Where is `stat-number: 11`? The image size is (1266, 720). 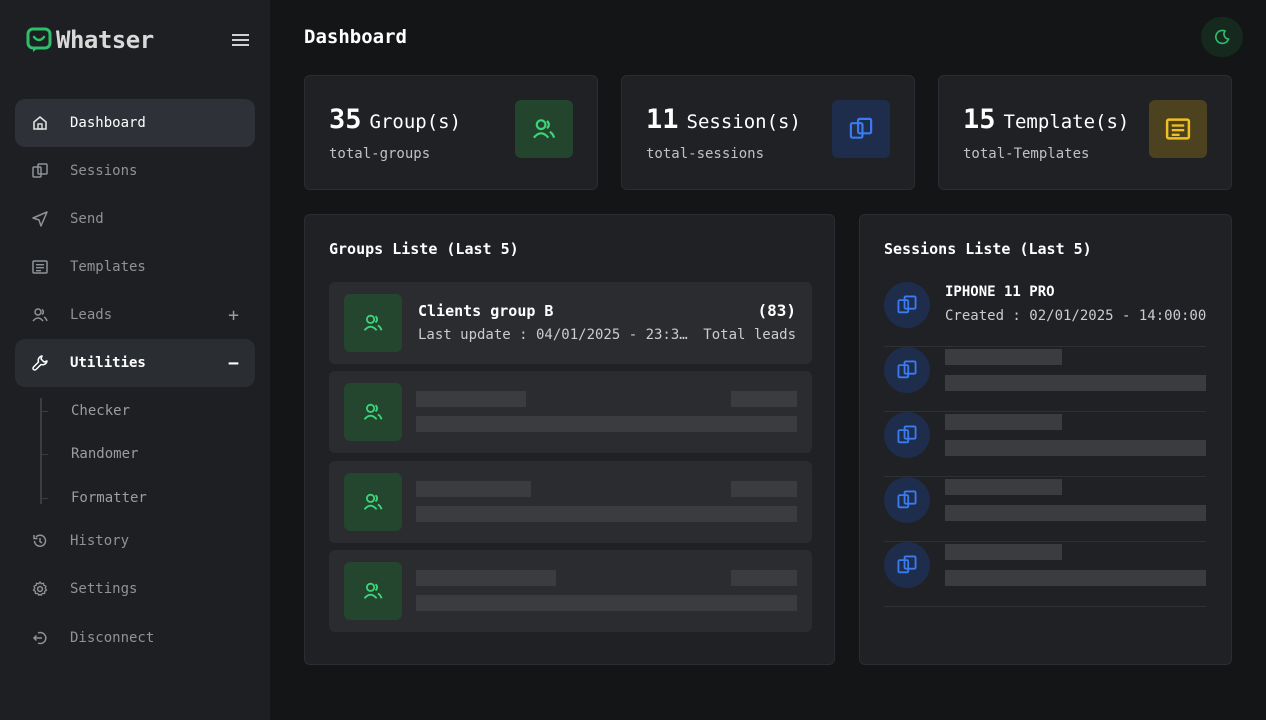
stat-number: 11 is located at coordinates (662, 119).